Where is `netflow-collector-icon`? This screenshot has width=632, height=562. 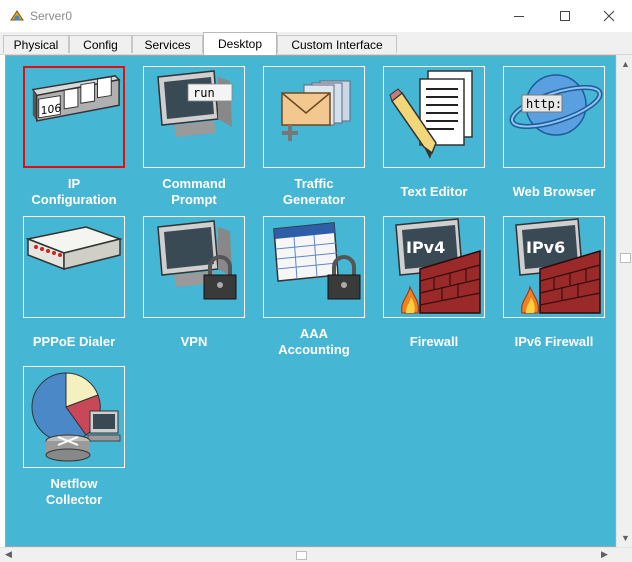
netflow-collector-icon is located at coordinates (76, 417).